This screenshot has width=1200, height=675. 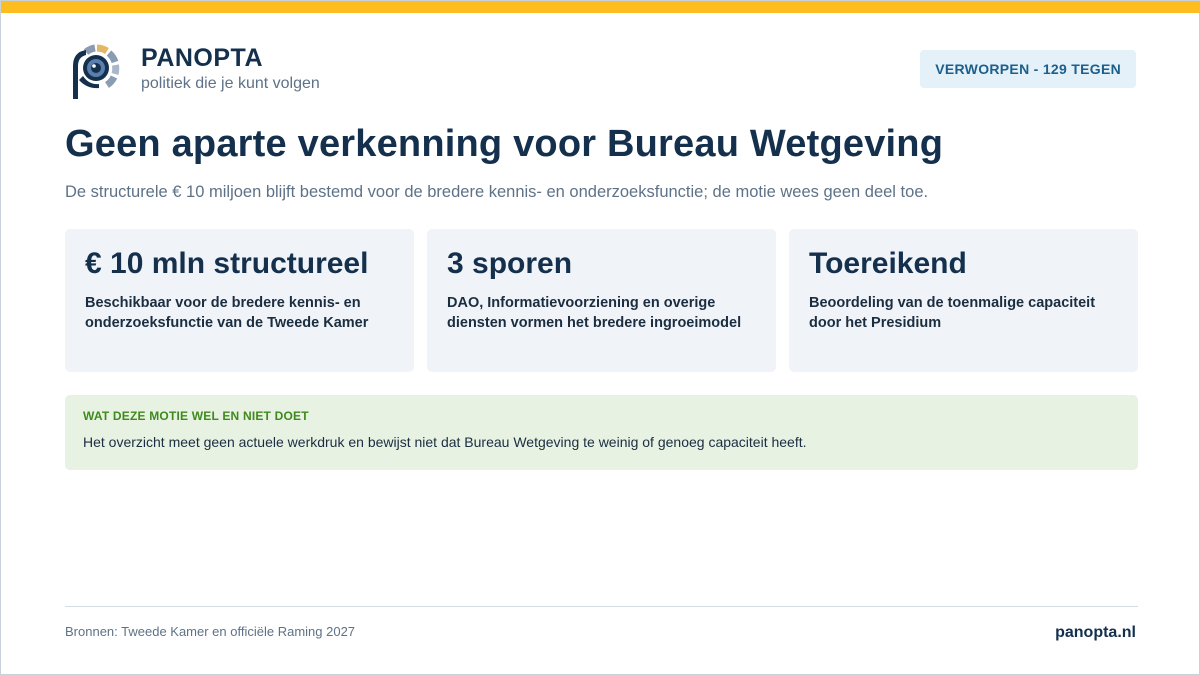 I want to click on footer-site-link: panopta.nl, so click(x=1095, y=633).